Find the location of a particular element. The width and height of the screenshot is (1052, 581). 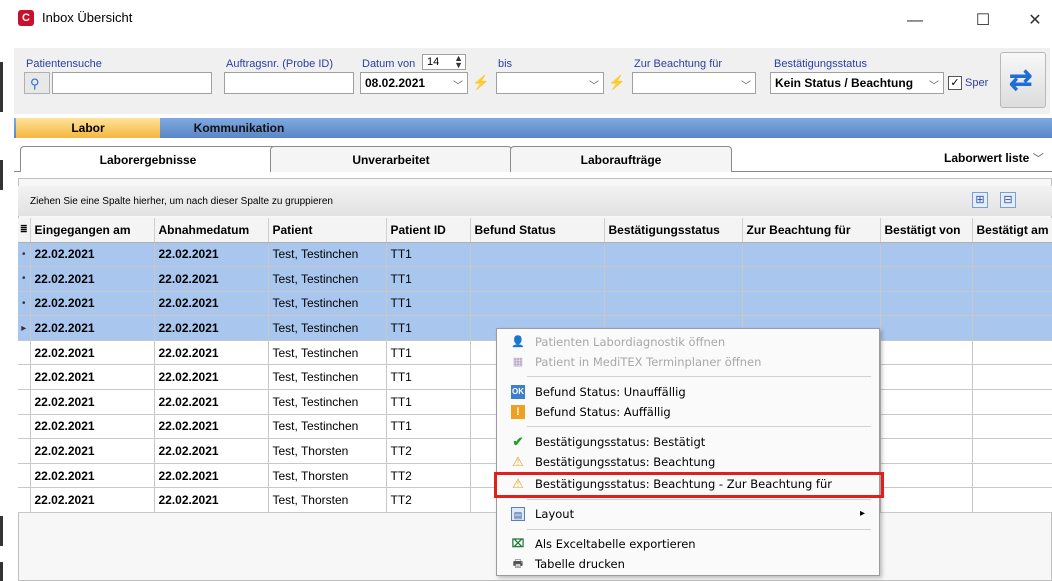

menu-item-befund-unauffaellig: OK Befund Status: Unauffällig is located at coordinates (688, 392).